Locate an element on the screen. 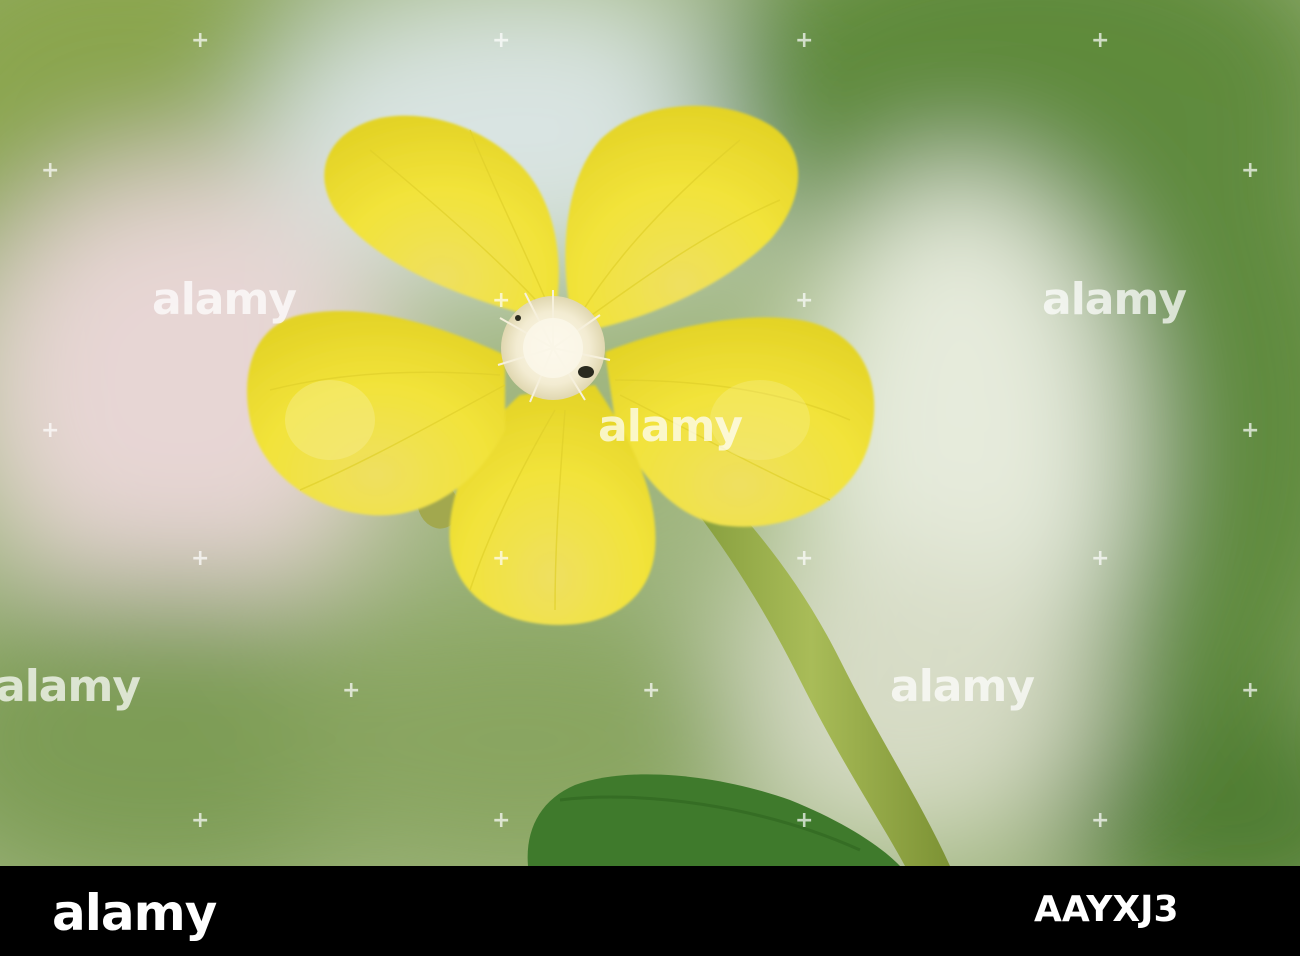  footer-bar: alamy AAYXJ3 is located at coordinates (650, 911).